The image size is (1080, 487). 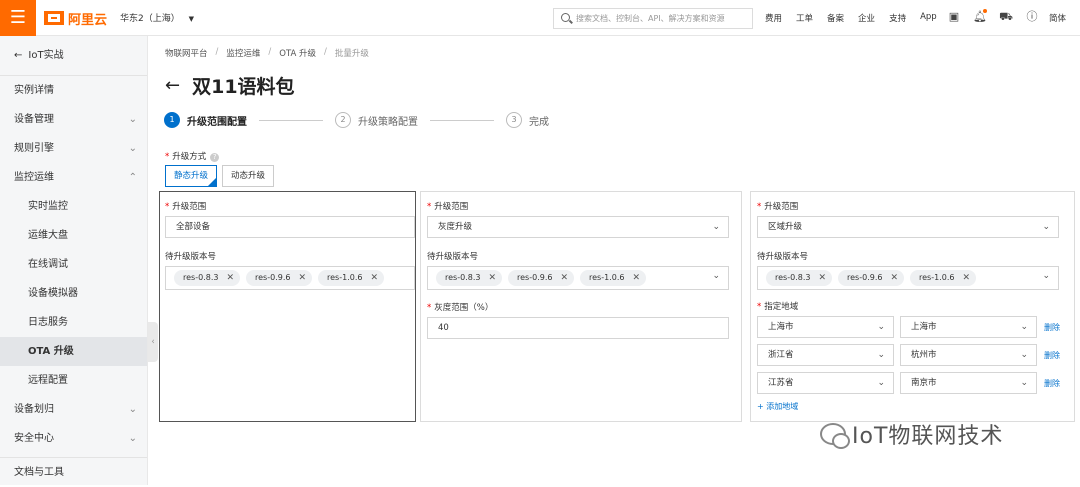 I want to click on top-links: 费用 工单 备案 企业 支持 App, so click(x=858, y=18).